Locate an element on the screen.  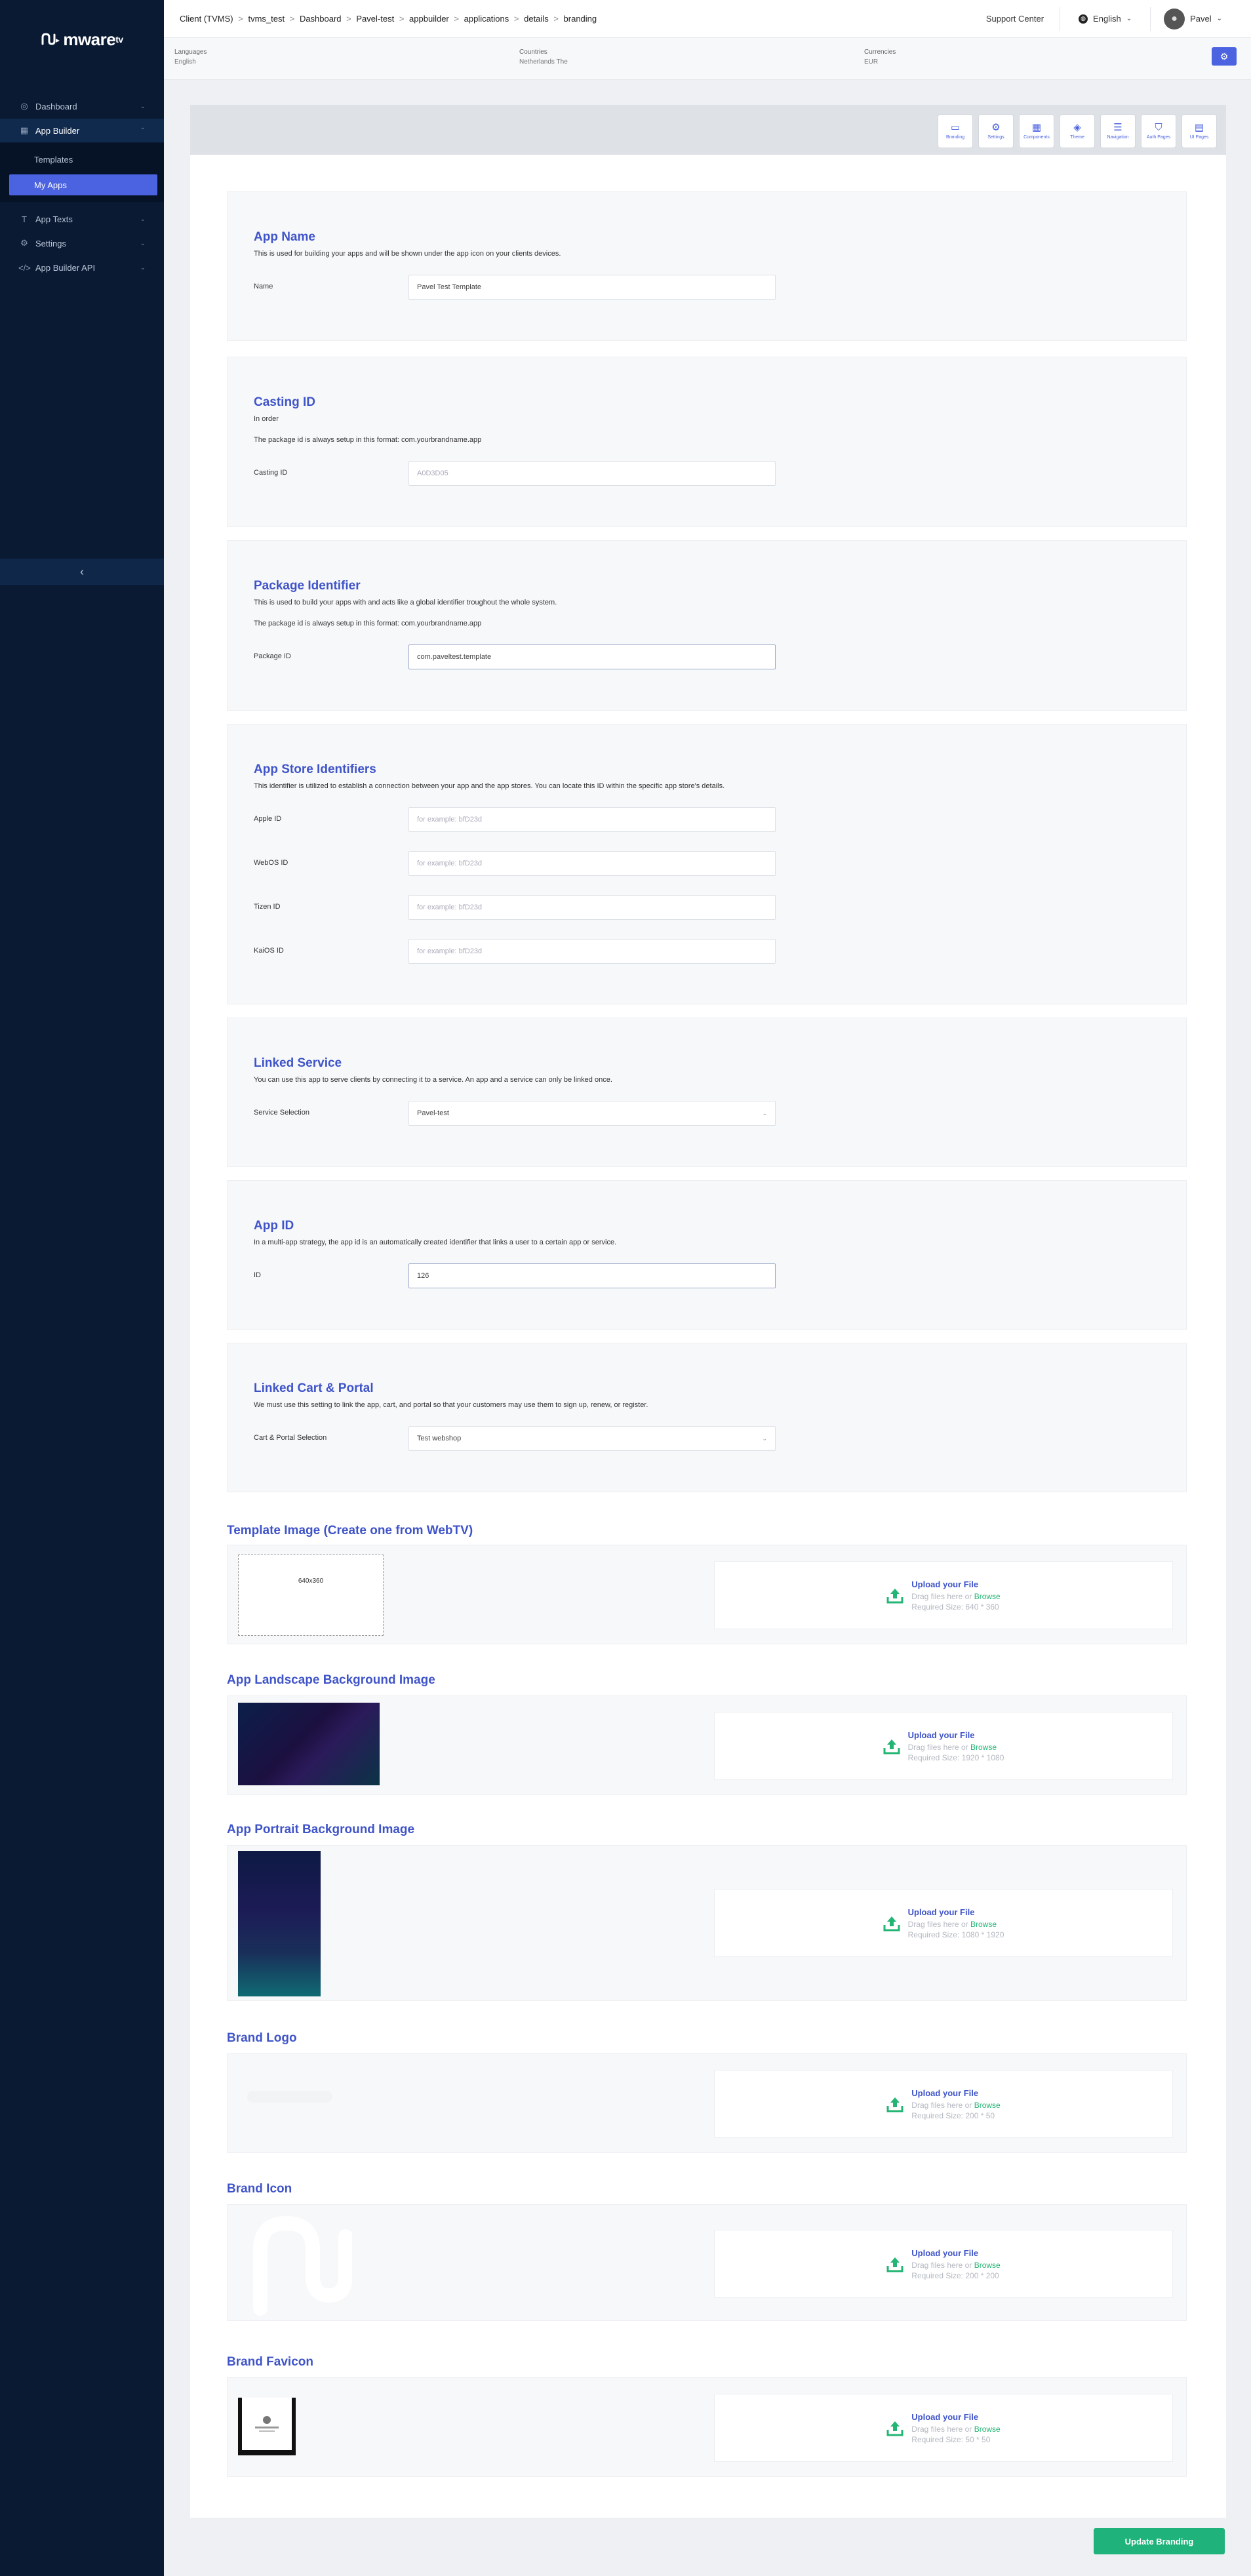
logo-mark-icon is located at coordinates (50, 39).